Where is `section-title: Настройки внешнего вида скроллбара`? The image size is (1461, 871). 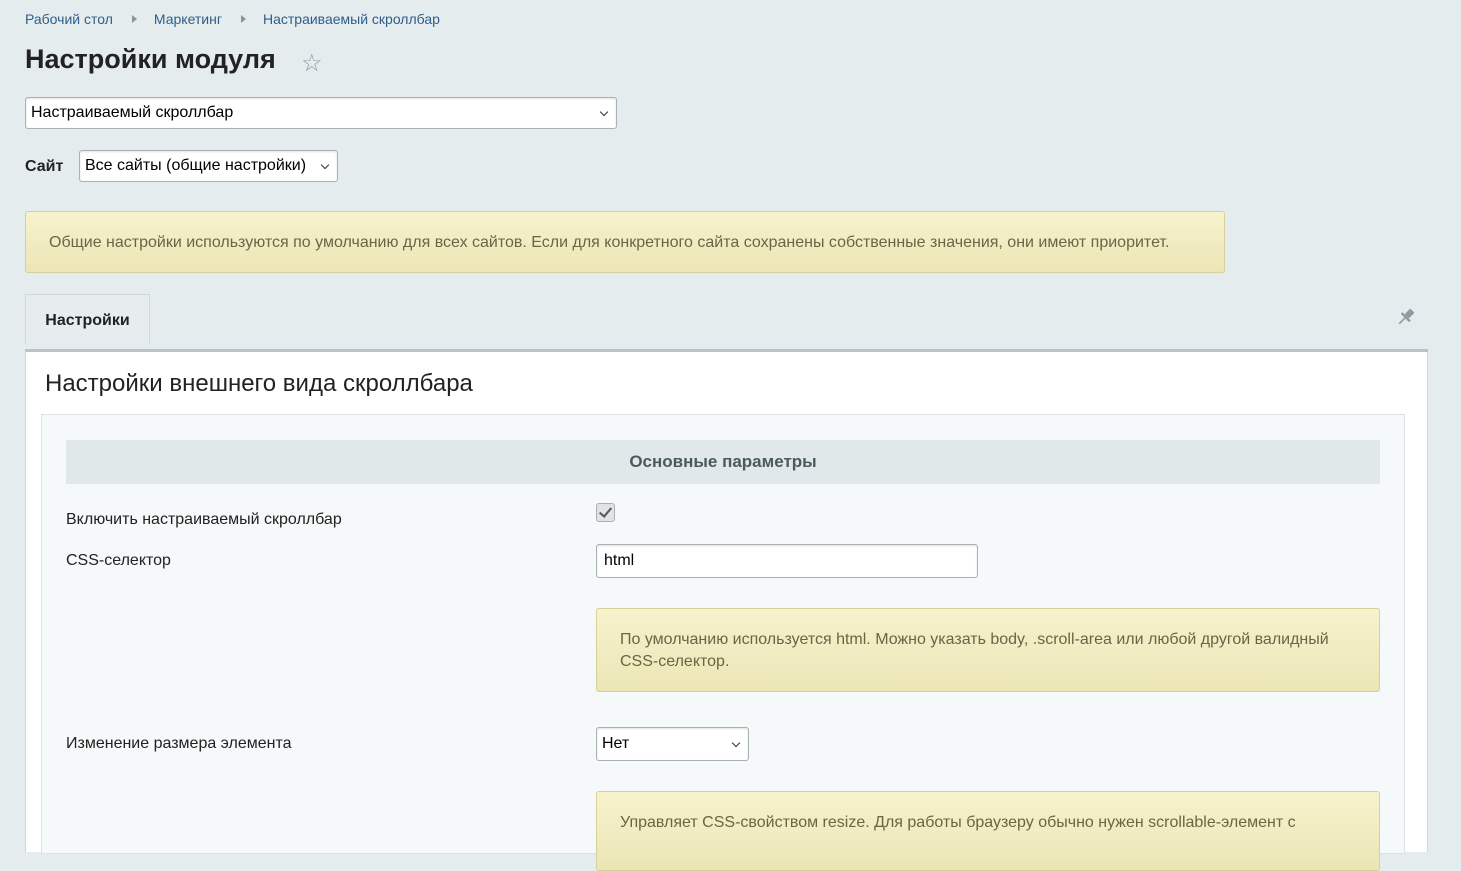 section-title: Настройки внешнего вида скроллбара is located at coordinates (259, 383).